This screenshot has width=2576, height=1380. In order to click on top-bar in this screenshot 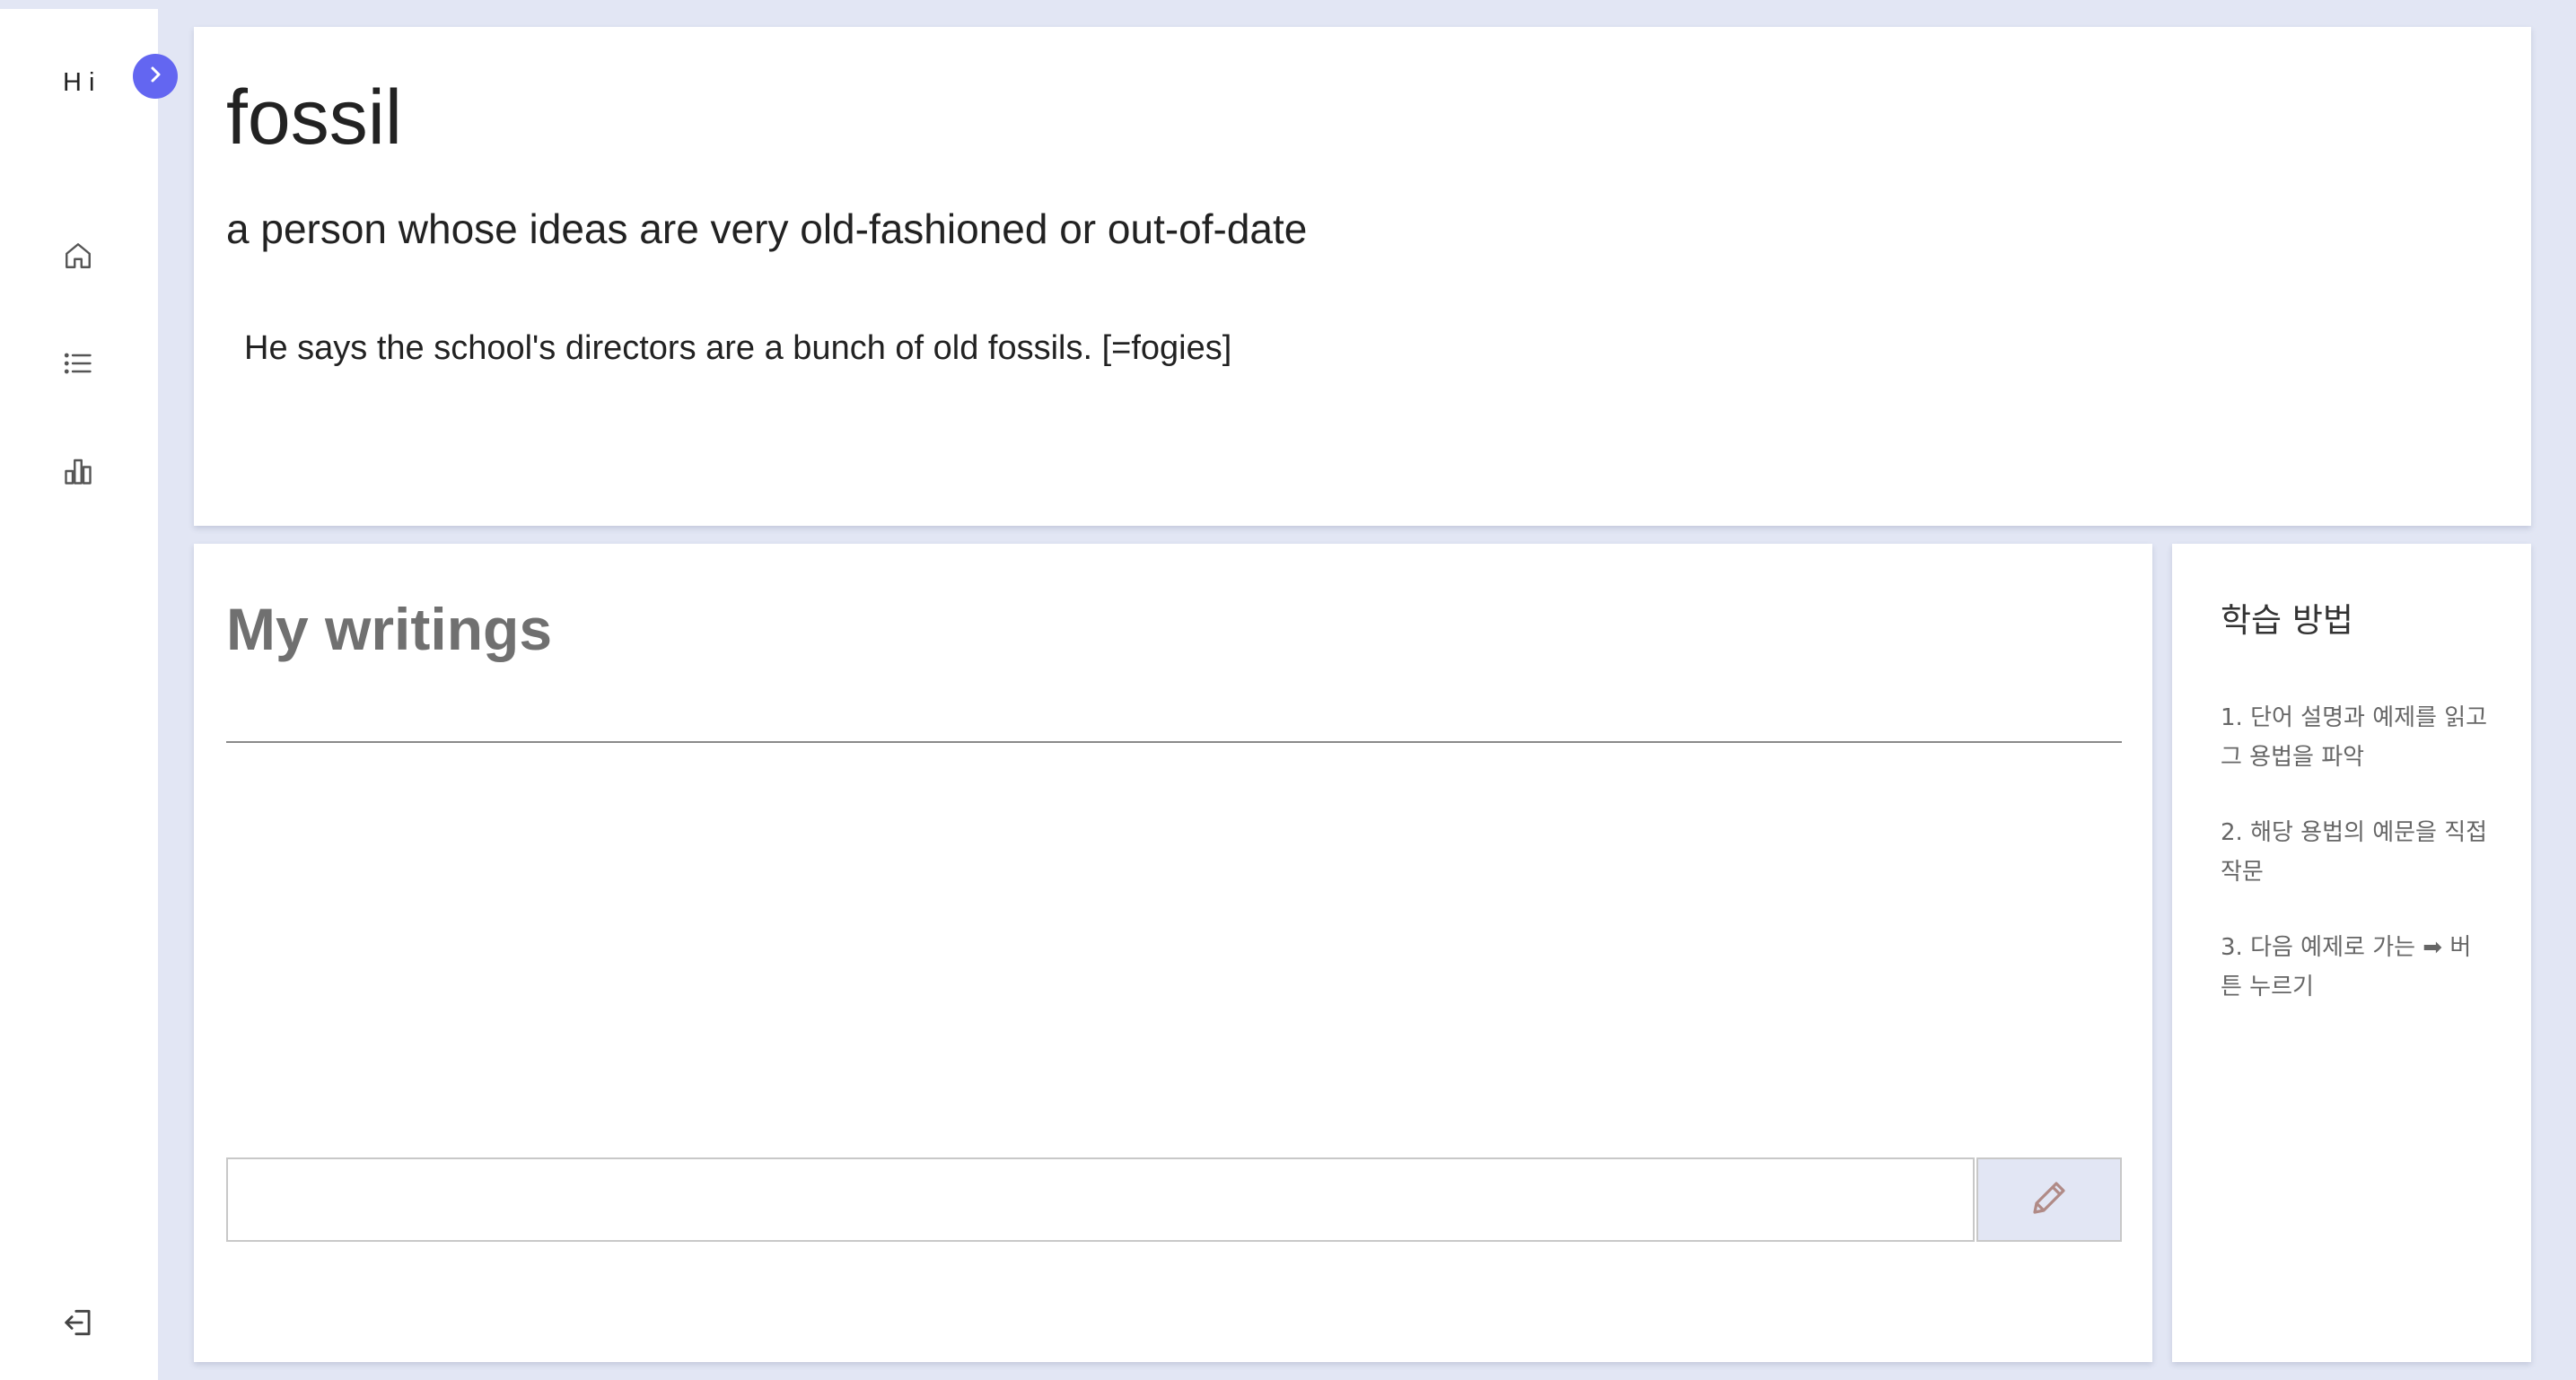, I will do `click(1288, 4)`.